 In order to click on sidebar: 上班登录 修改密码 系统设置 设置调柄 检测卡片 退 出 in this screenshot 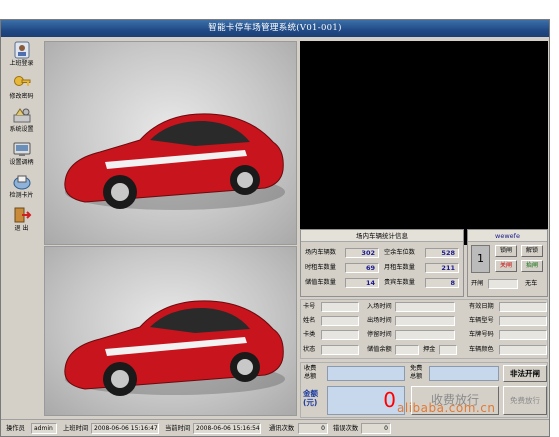, I will do `click(21, 145)`.